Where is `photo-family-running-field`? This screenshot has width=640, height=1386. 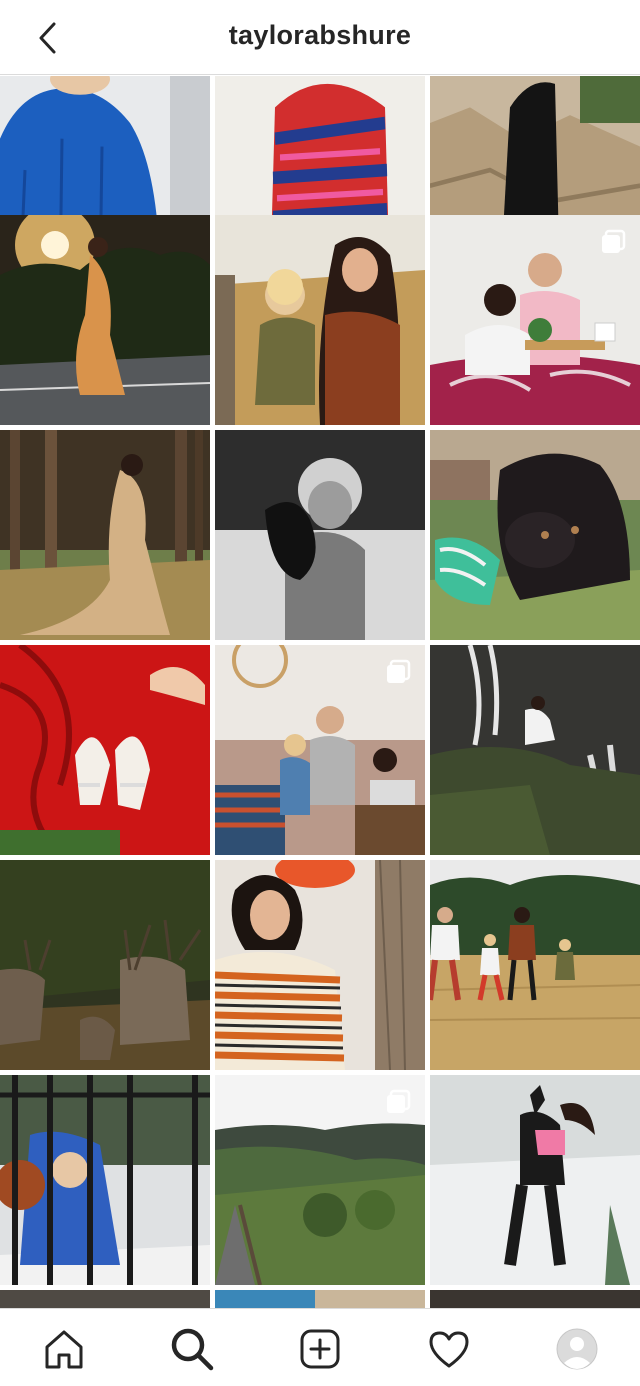
photo-family-running-field is located at coordinates (535, 965).